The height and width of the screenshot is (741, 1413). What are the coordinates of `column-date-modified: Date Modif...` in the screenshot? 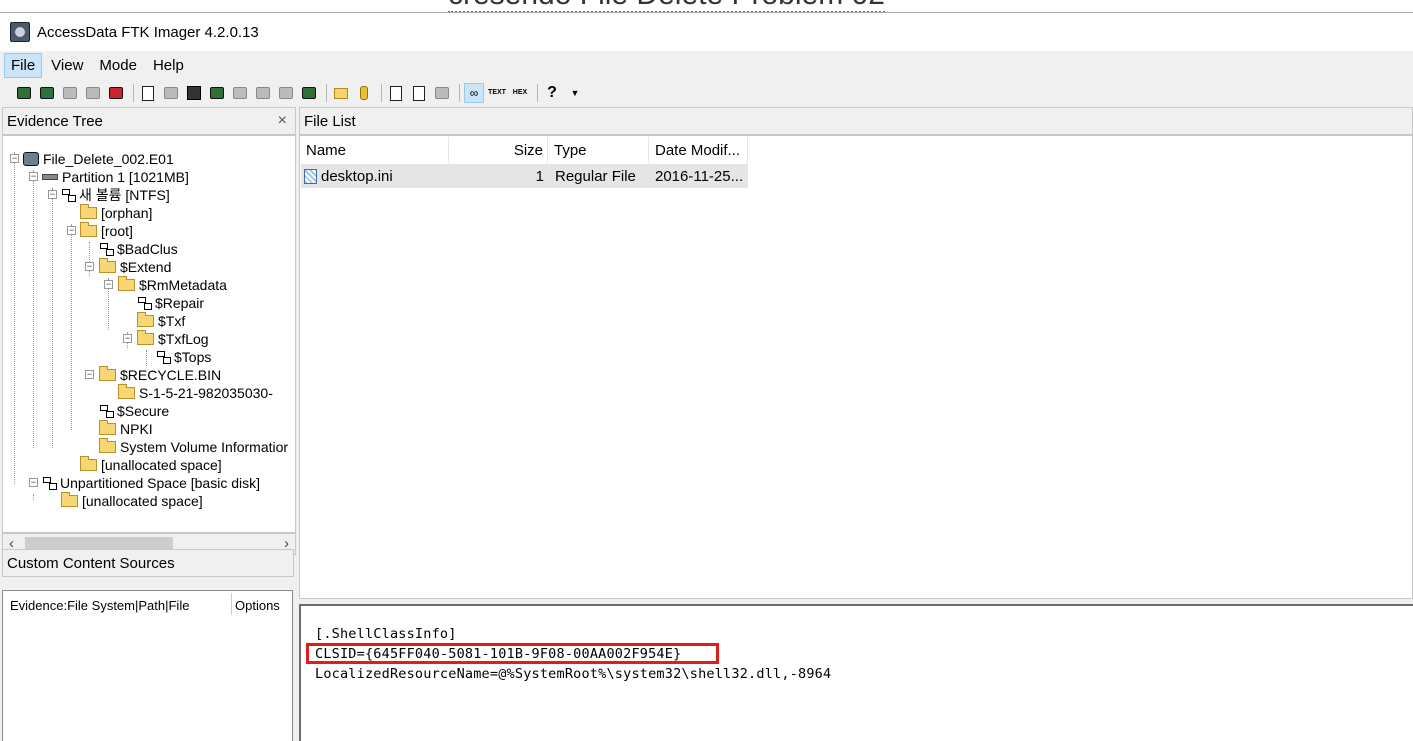 It's located at (698, 150).